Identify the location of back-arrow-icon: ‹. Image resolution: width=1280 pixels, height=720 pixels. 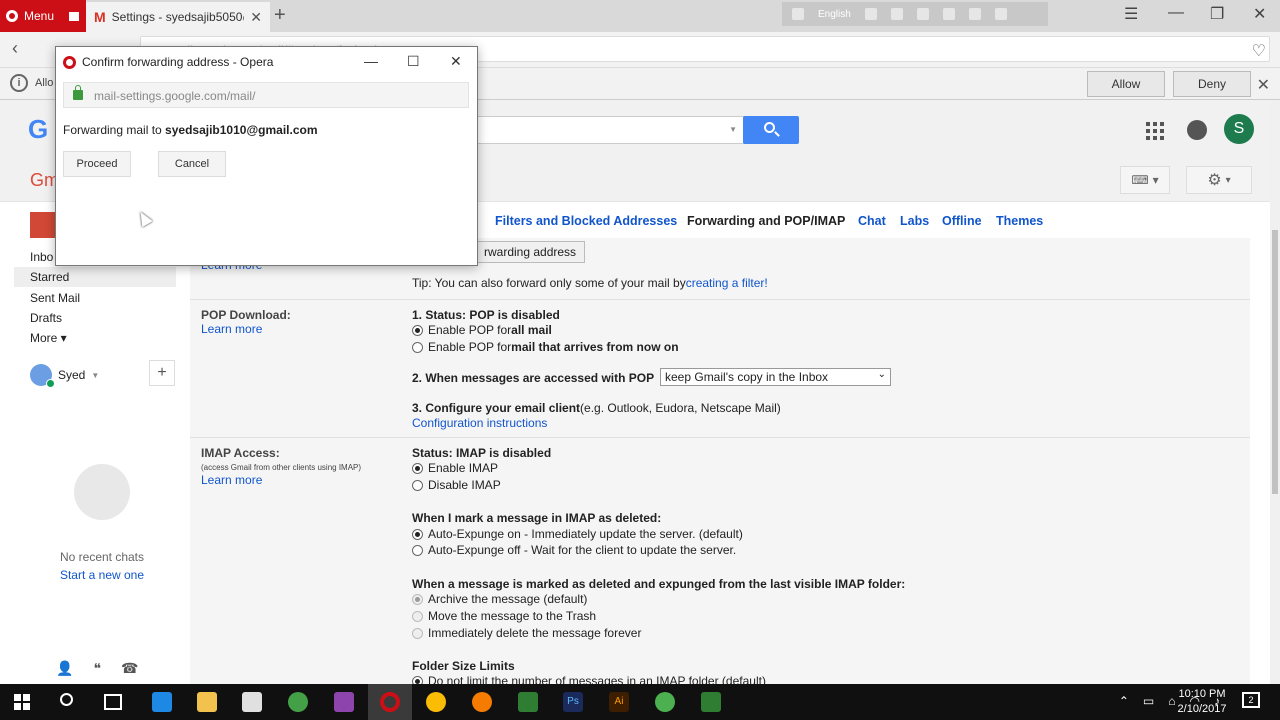
(15, 48).